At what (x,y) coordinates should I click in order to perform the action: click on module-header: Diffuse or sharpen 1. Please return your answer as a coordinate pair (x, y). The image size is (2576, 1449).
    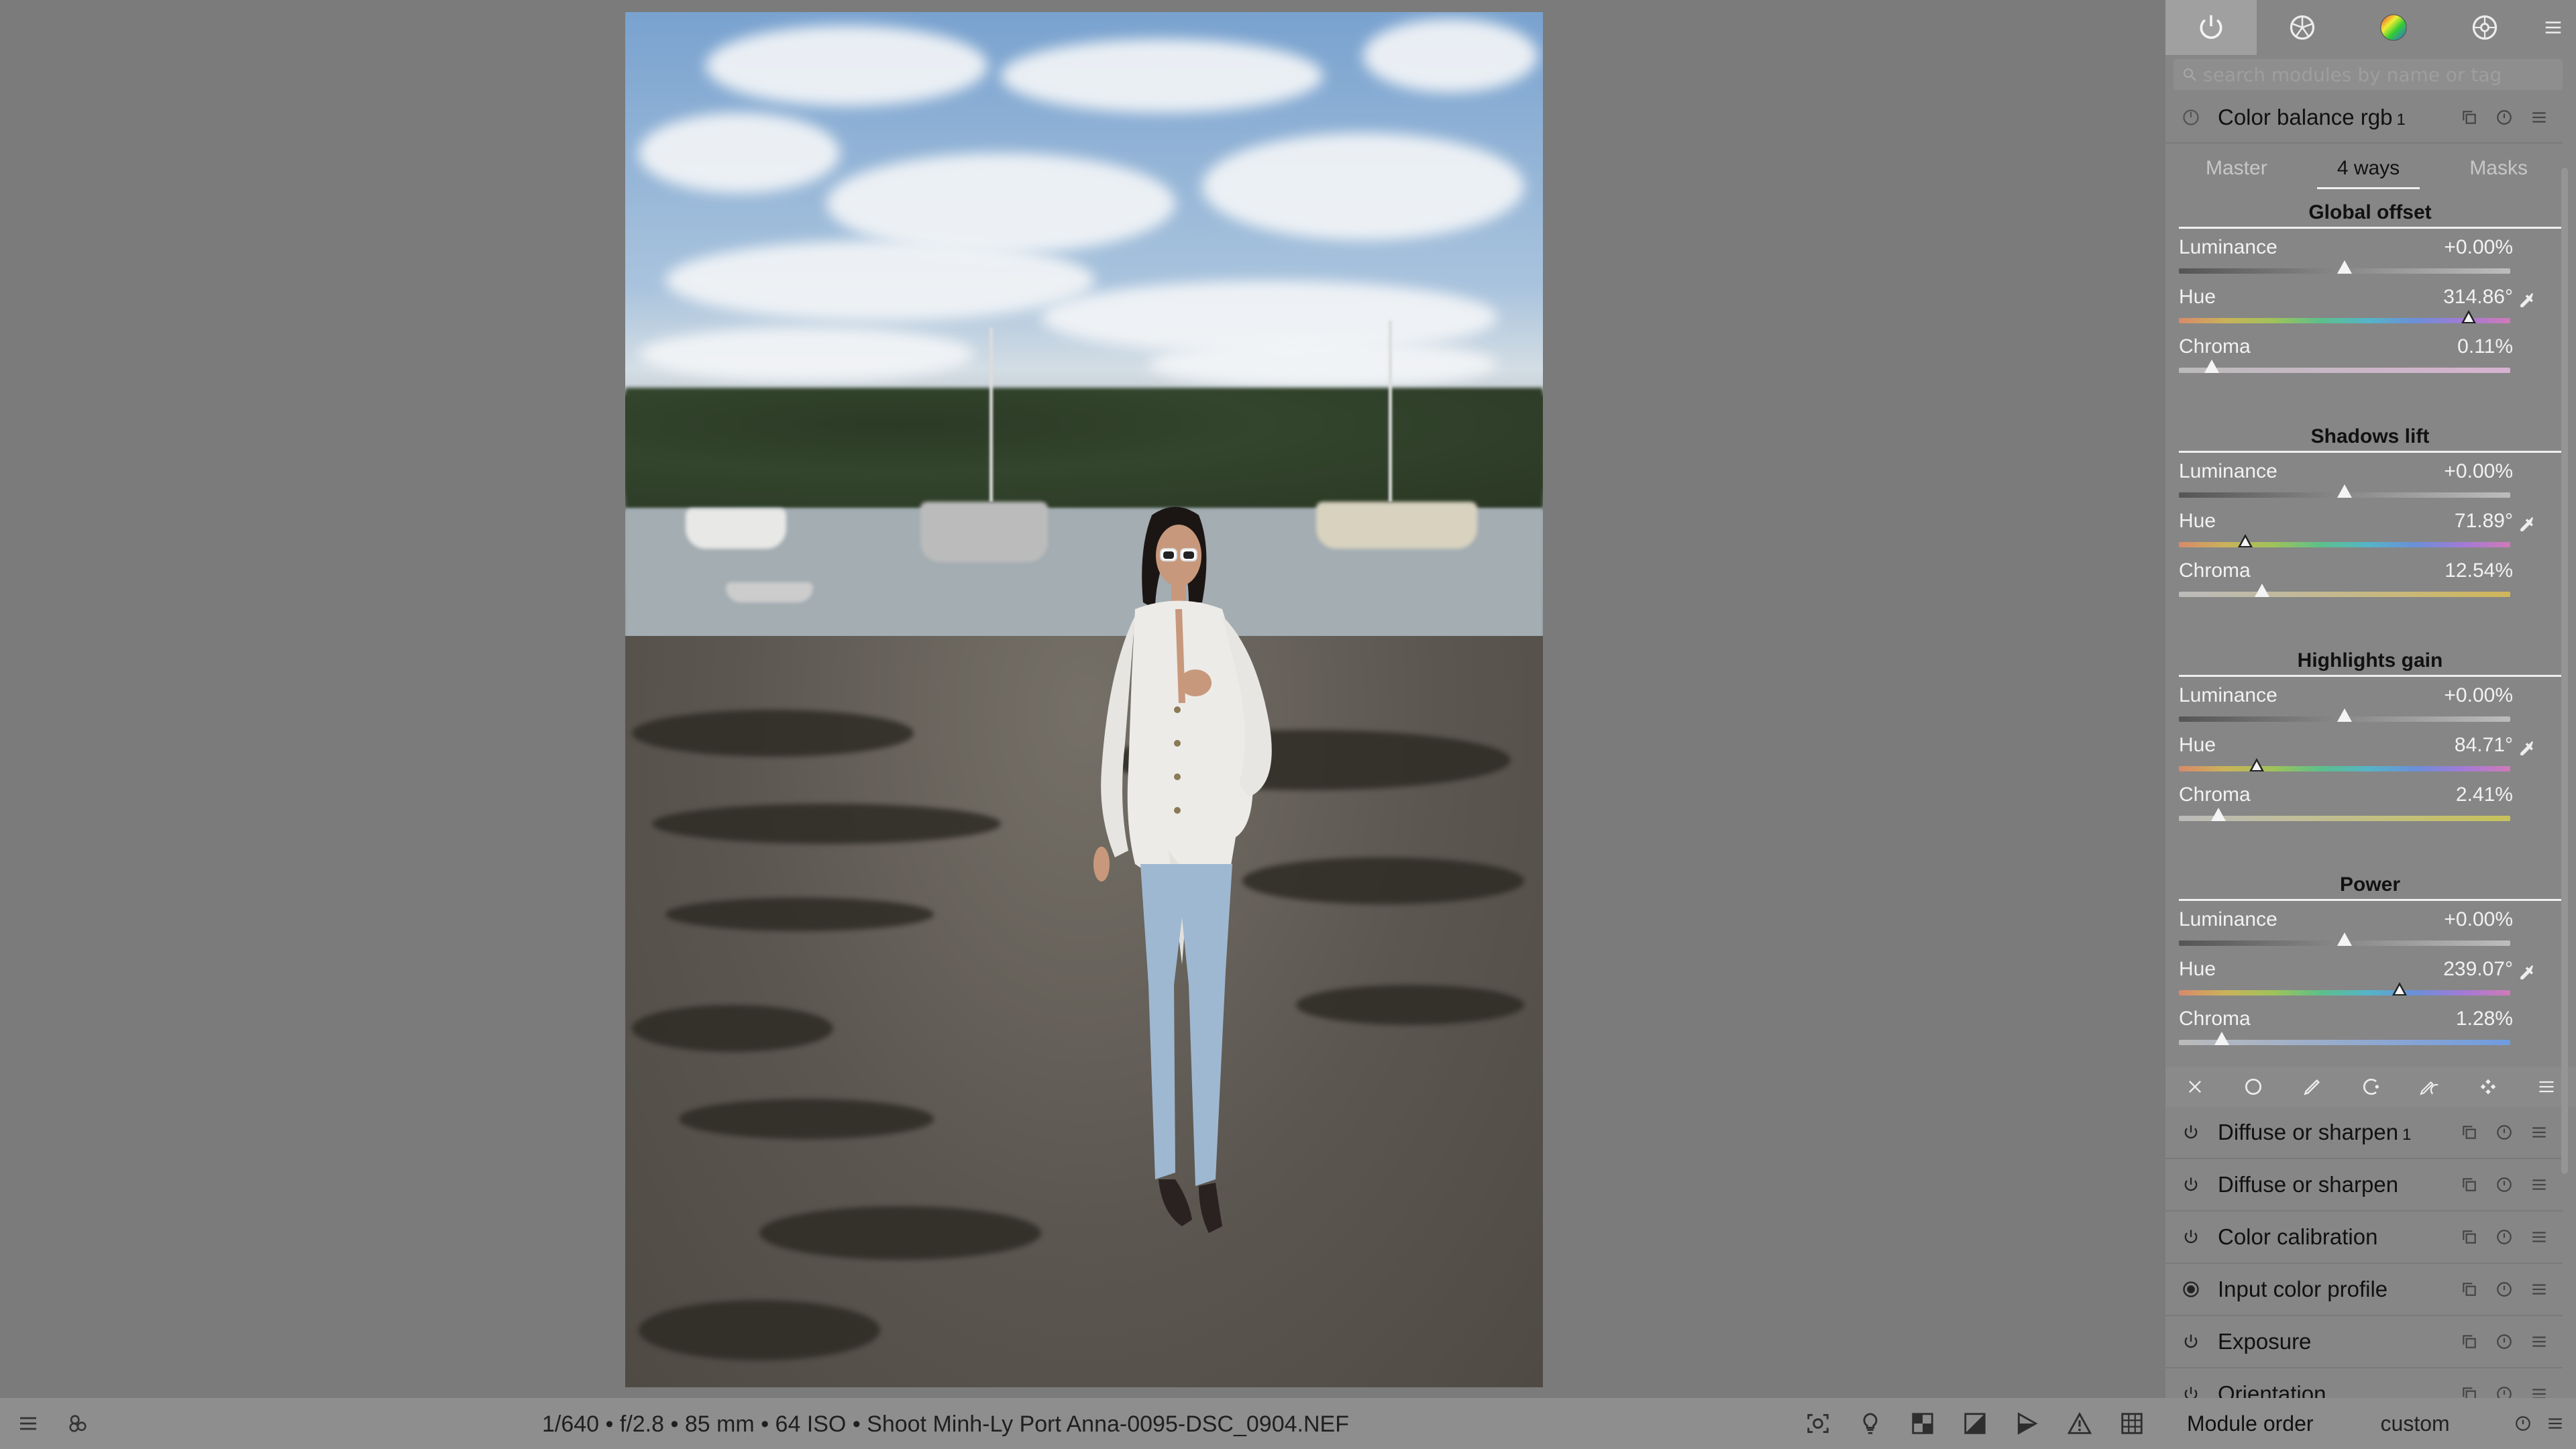
    Looking at the image, I should click on (2364, 1133).